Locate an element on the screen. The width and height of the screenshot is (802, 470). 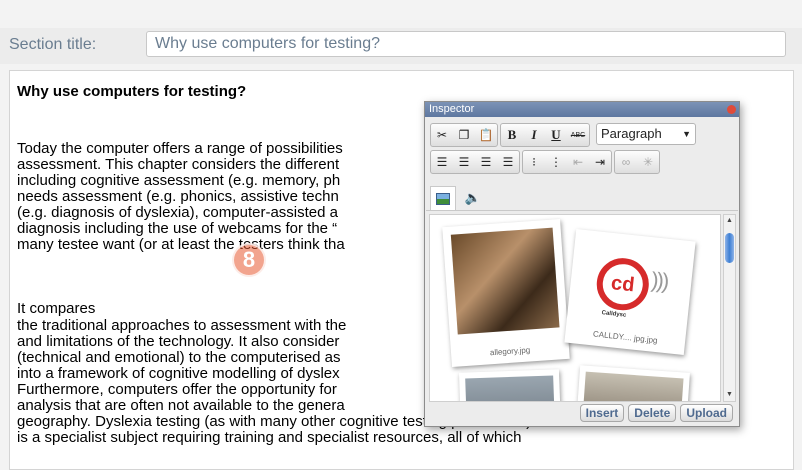
align-right-icon: ☰ is located at coordinates (486, 162).